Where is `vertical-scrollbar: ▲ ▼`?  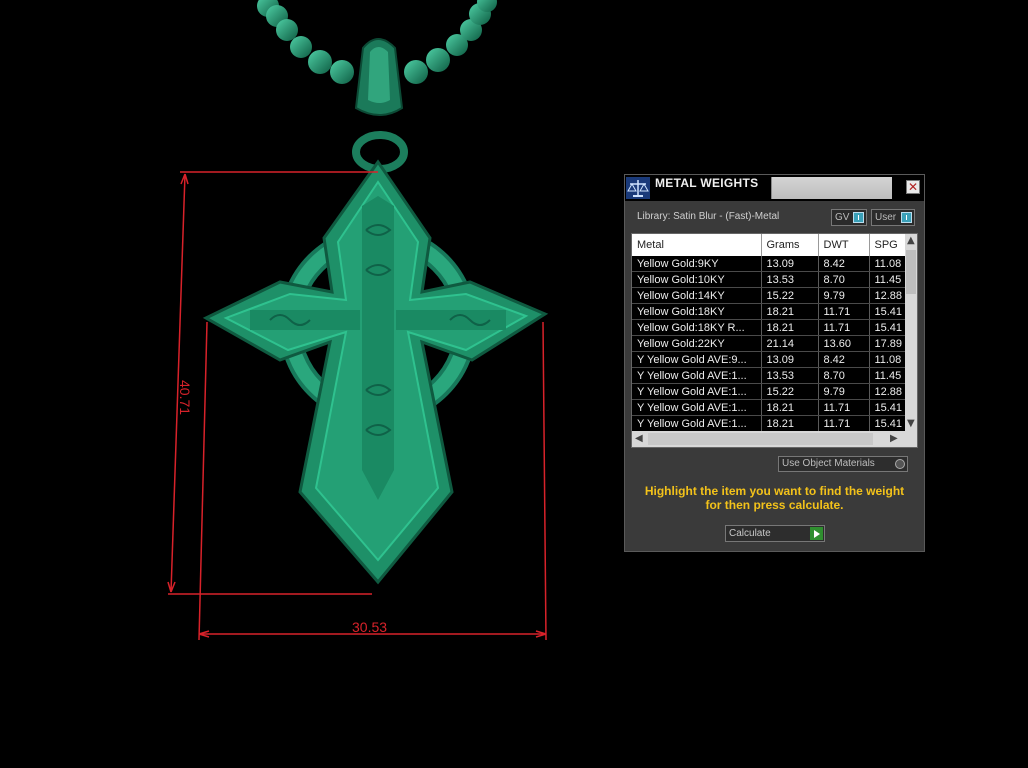 vertical-scrollbar: ▲ ▼ is located at coordinates (911, 332).